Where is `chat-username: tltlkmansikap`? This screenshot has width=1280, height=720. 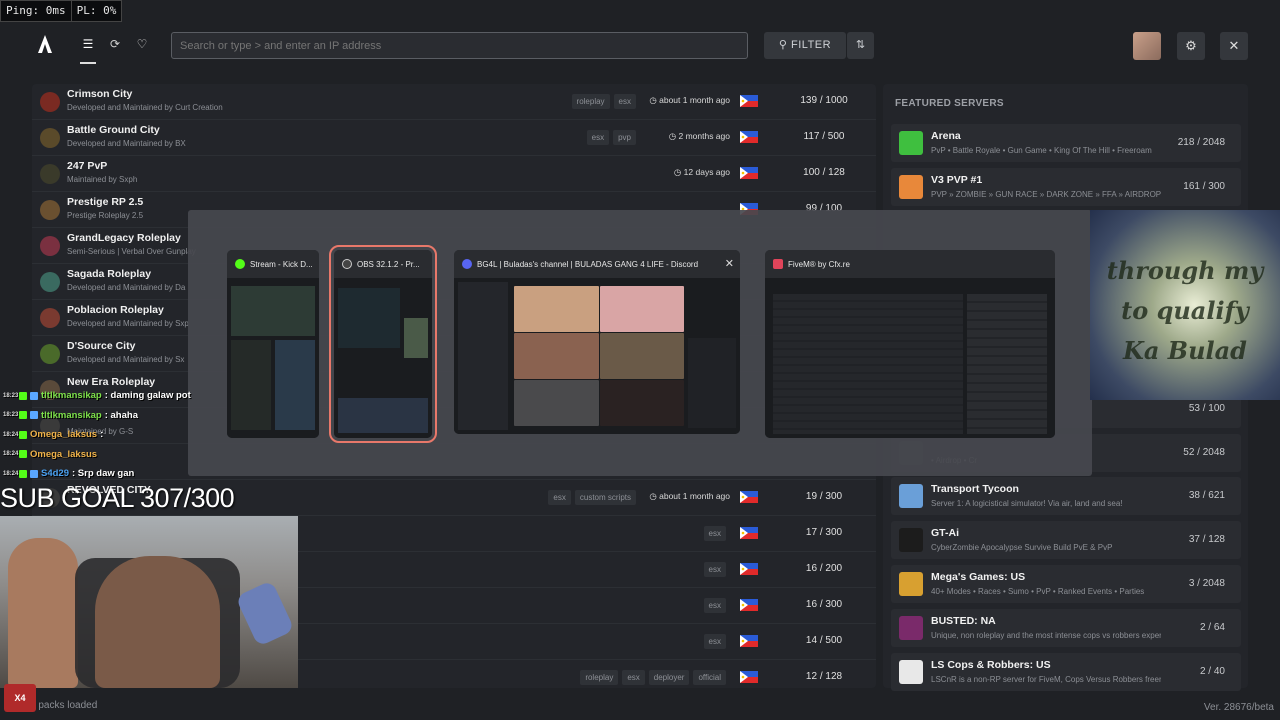 chat-username: tltlkmansikap is located at coordinates (71, 415).